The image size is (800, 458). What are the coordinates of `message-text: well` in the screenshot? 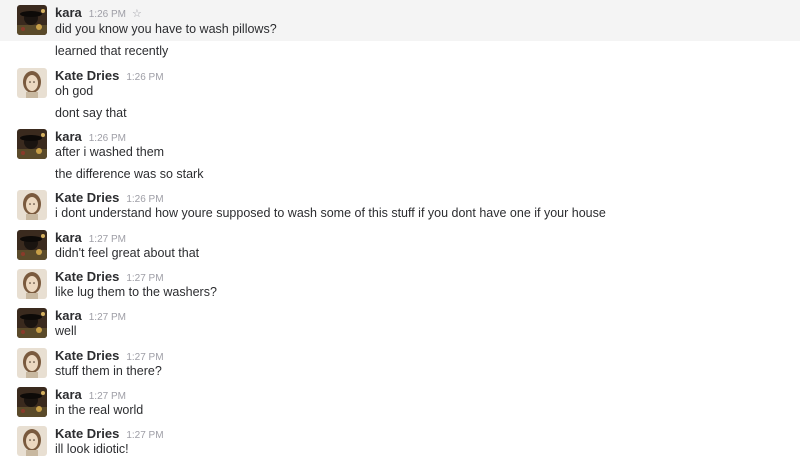 It's located at (66, 331).